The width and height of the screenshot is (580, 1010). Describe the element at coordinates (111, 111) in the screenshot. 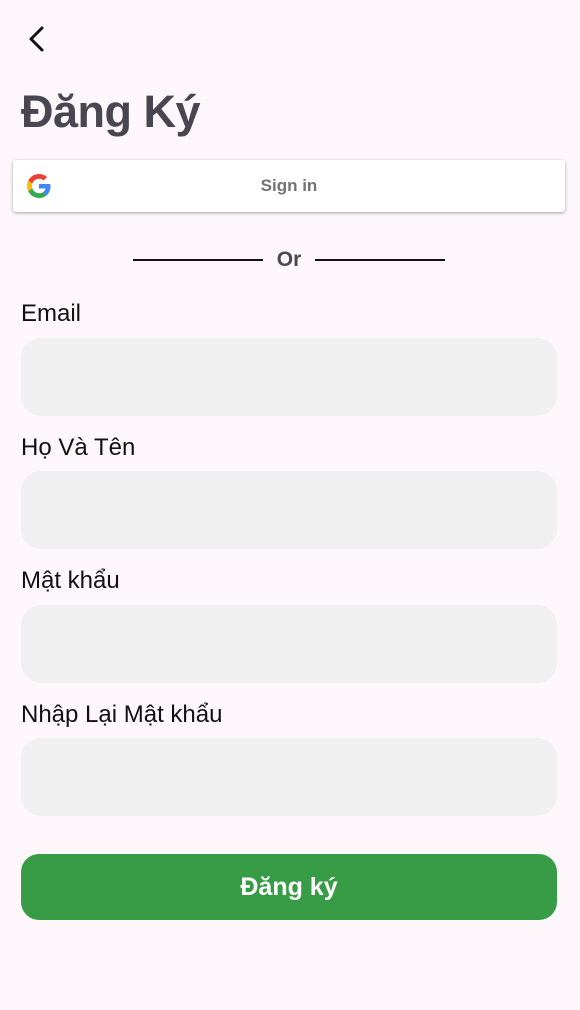

I see `page-title: Đăng Ký` at that location.